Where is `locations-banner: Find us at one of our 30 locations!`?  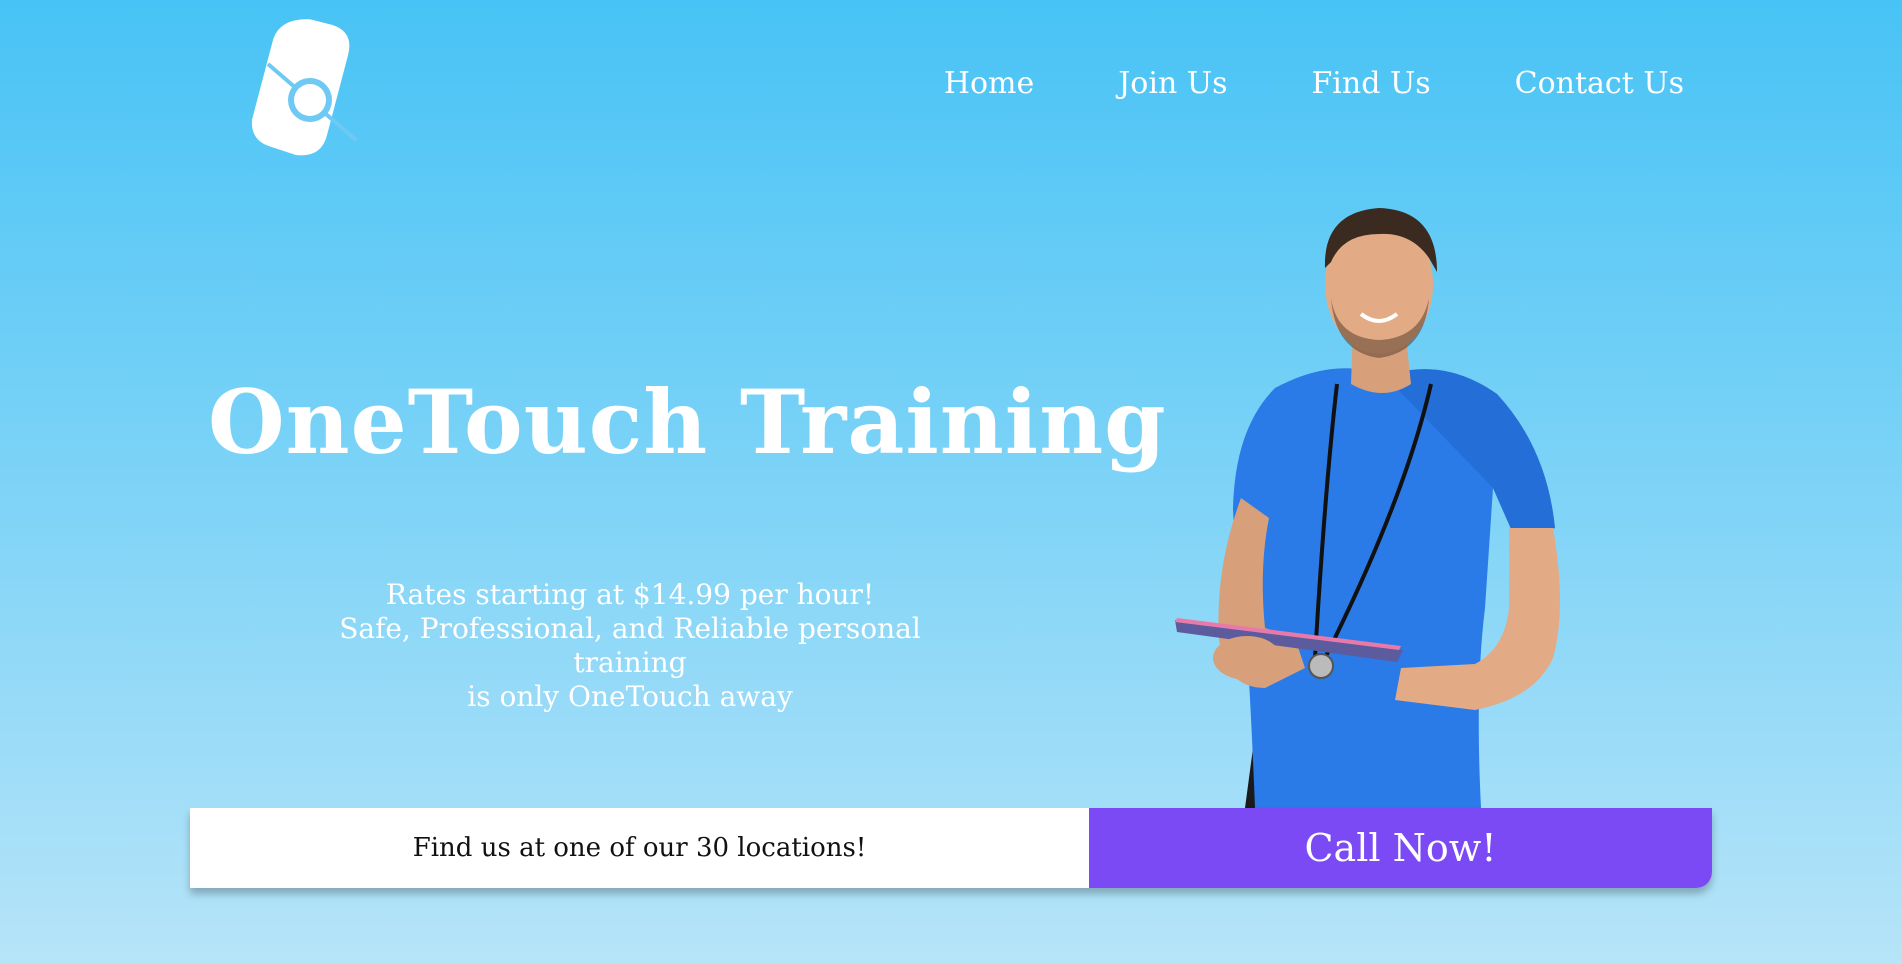
locations-banner: Find us at one of our 30 locations! is located at coordinates (639, 848).